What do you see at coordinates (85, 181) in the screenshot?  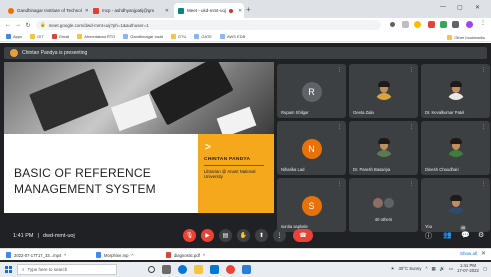 I see `slide-title: BASIC OF REFERENCE MANAGEMENT SYSTEM` at bounding box center [85, 181].